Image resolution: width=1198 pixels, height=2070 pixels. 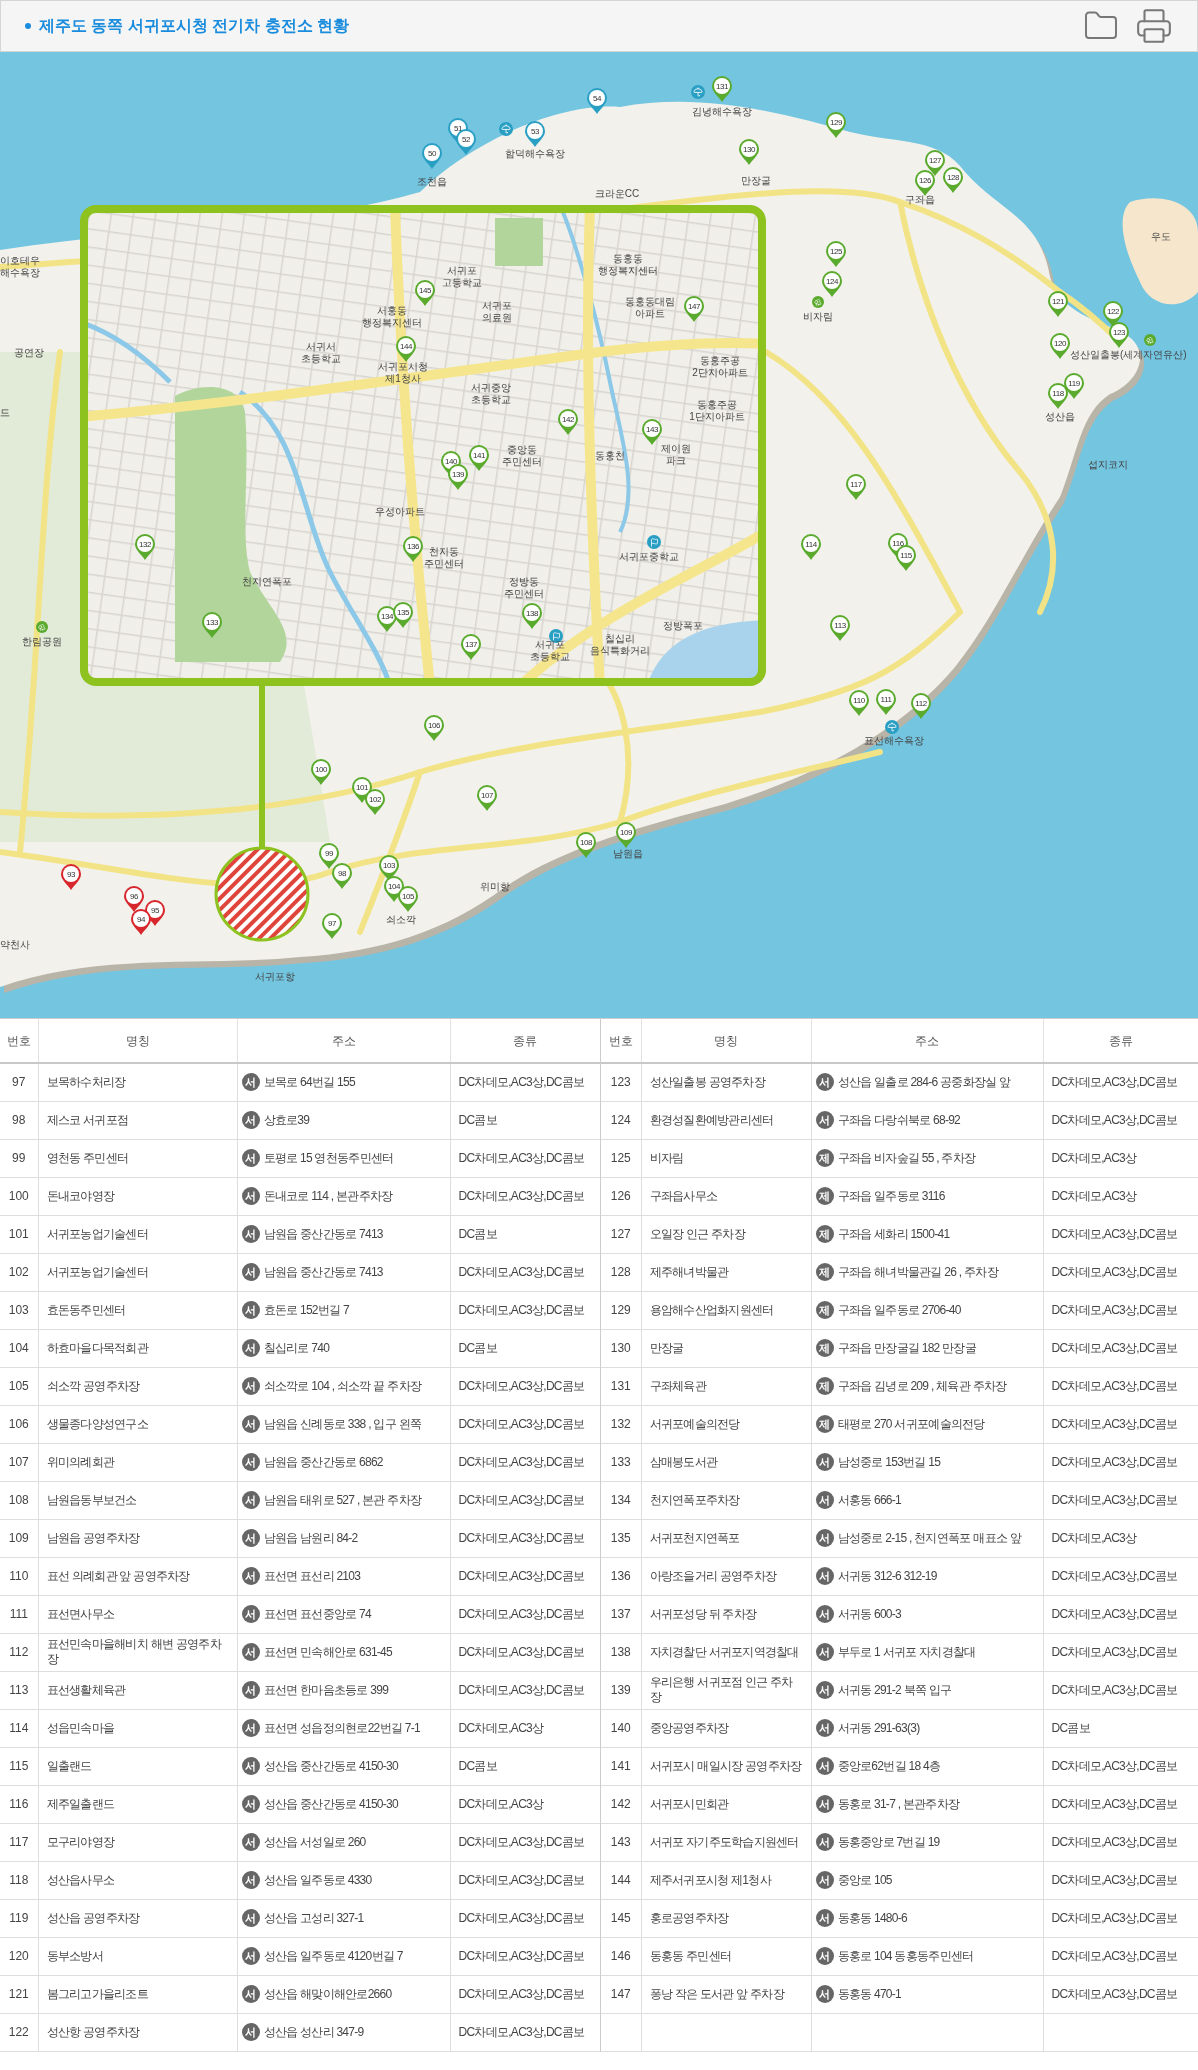 I want to click on place-label: 섭지코지, so click(x=1108, y=465).